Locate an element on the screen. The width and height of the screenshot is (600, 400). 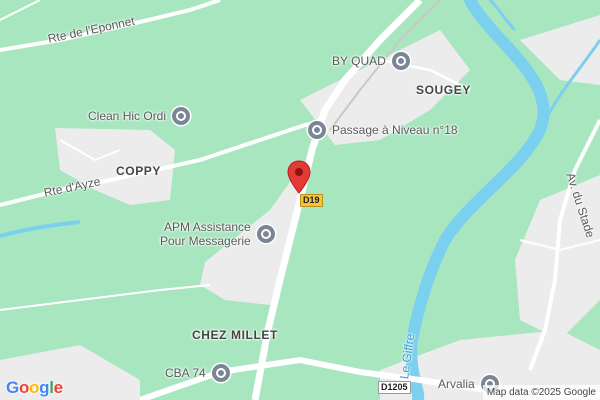
map-attribution: Map data ©2025 Google is located at coordinates (541, 392).